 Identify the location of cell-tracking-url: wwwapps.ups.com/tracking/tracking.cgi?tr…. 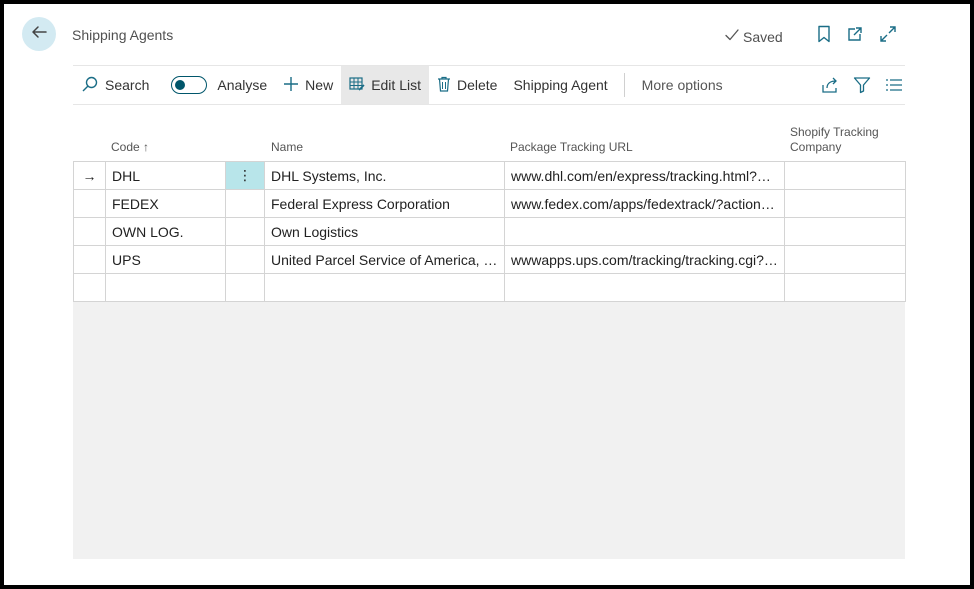
(644, 259).